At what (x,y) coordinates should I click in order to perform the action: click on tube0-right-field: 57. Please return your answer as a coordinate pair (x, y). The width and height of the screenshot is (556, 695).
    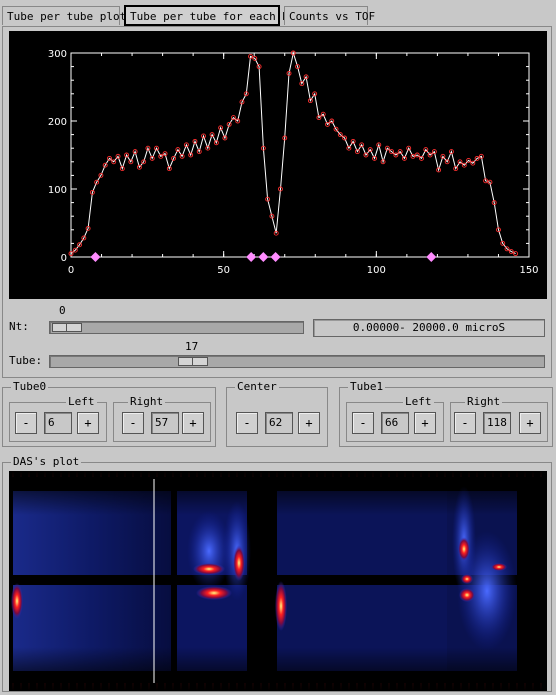
    Looking at the image, I should click on (165, 423).